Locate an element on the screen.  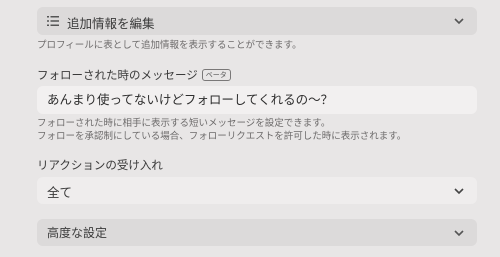
additional-info-section: 追加情報を編集 is located at coordinates (257, 21).